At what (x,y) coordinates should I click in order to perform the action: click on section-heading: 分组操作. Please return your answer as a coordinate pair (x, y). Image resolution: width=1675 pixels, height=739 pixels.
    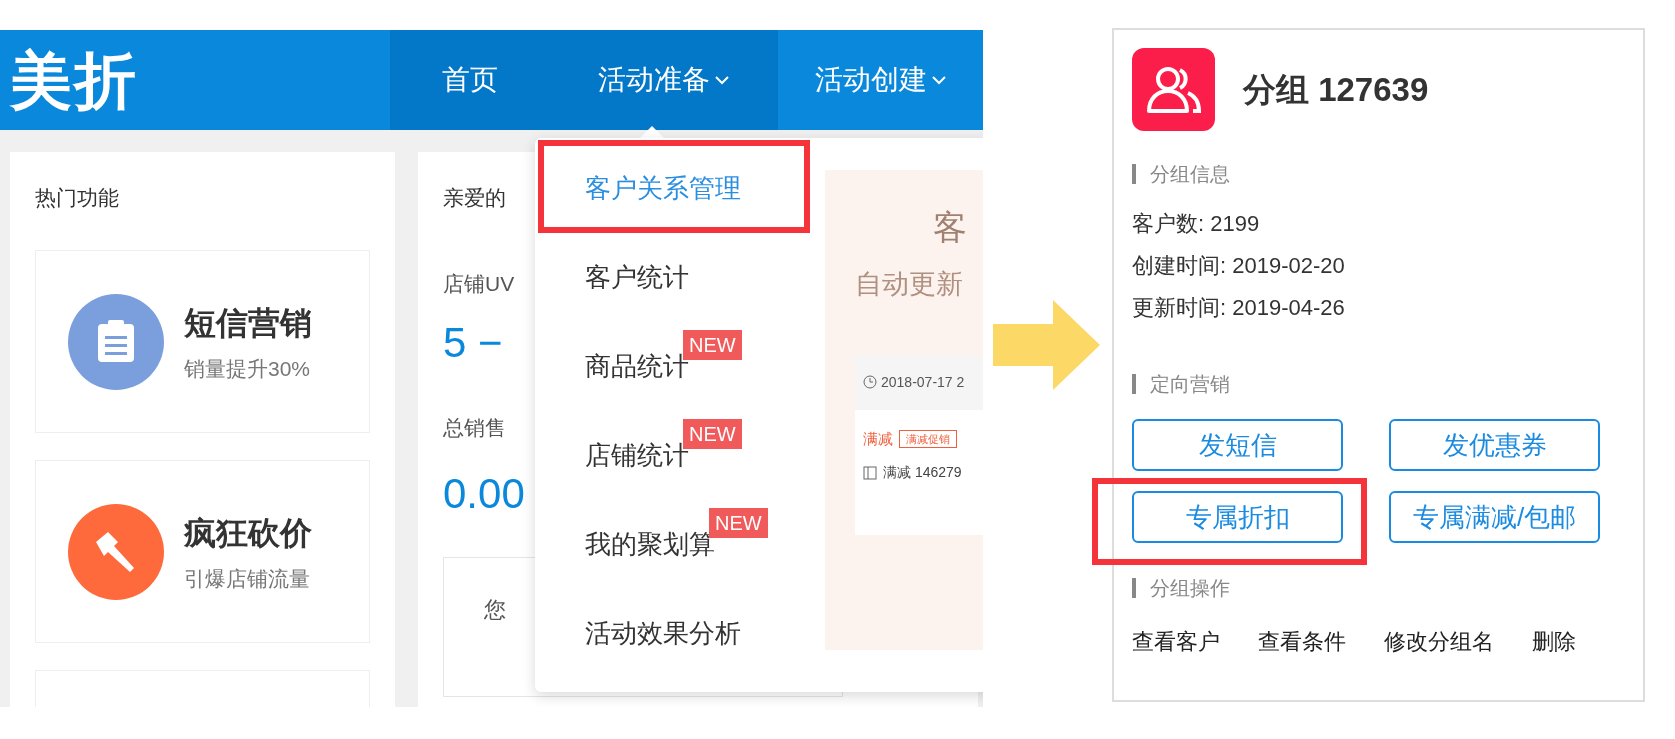
    Looking at the image, I should click on (1190, 588).